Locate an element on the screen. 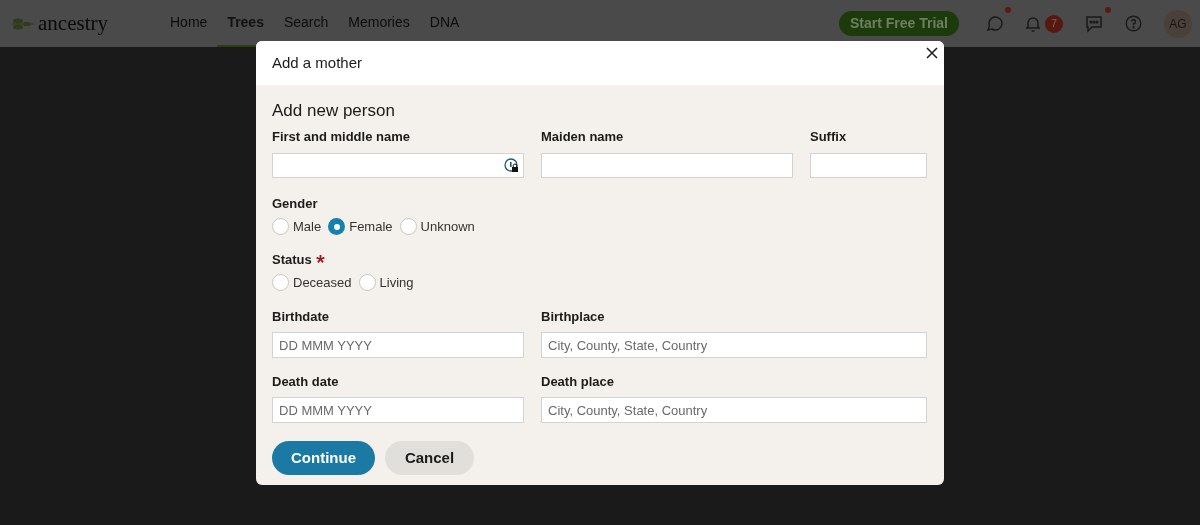 Image resolution: width=1200 pixels, height=525 pixels. radio-option: Male is located at coordinates (297, 227).